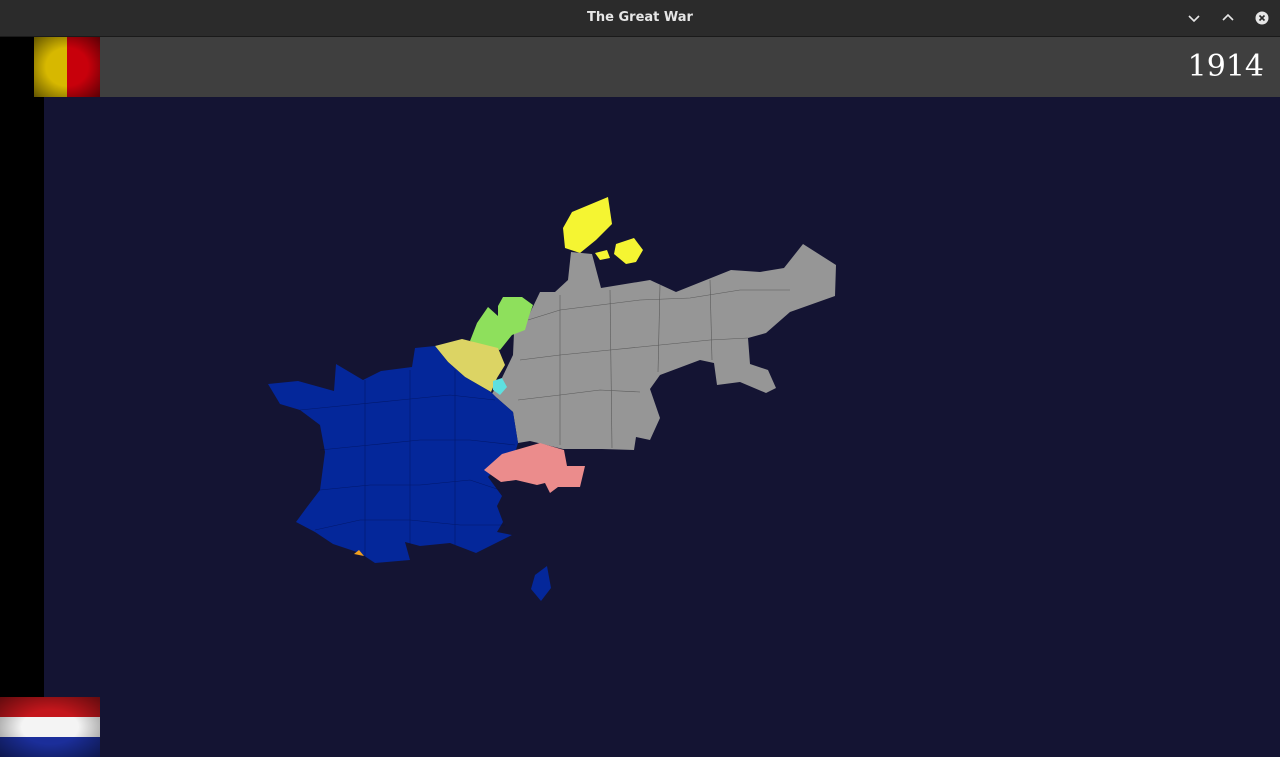  I want to click on top-hud-bar, so click(690, 67).